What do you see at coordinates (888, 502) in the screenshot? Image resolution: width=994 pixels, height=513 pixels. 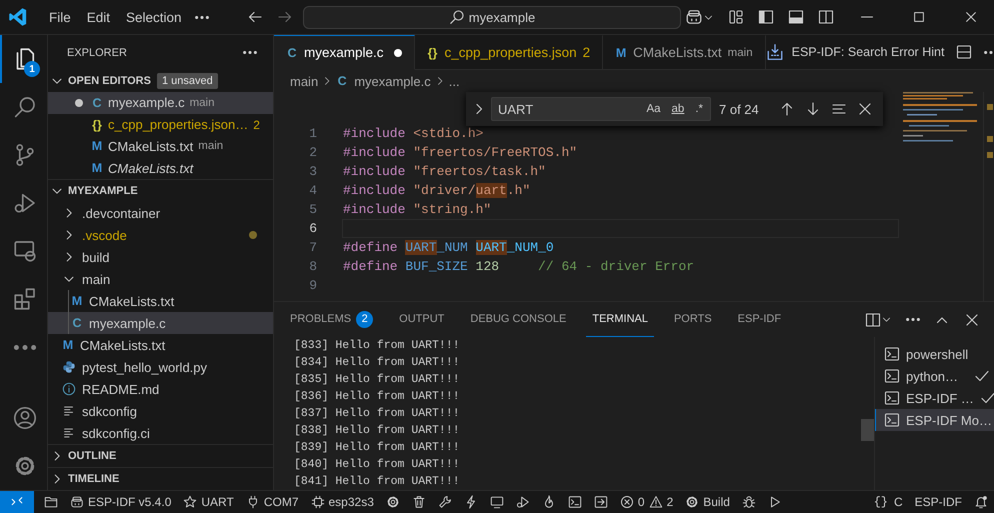 I see `status-item: {} C` at bounding box center [888, 502].